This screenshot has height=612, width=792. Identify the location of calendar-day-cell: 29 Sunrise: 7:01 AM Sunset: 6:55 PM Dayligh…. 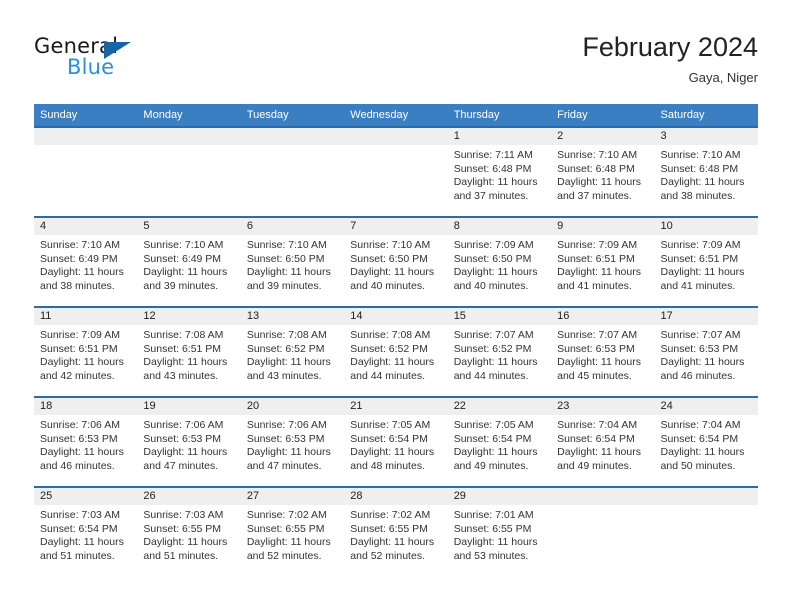
(499, 531).